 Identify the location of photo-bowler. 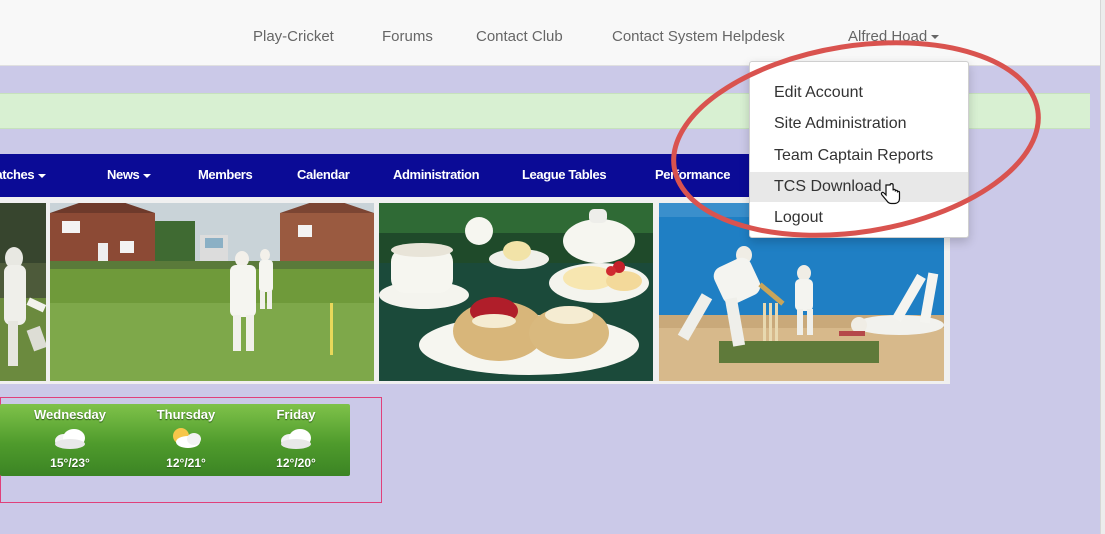
(23, 292).